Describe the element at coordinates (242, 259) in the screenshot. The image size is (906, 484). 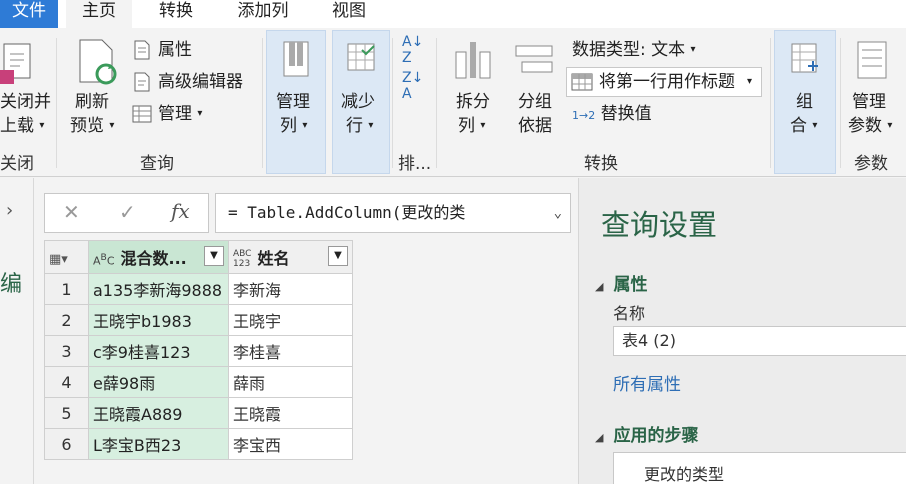
I see `any-type-icon: ABC 123` at that location.